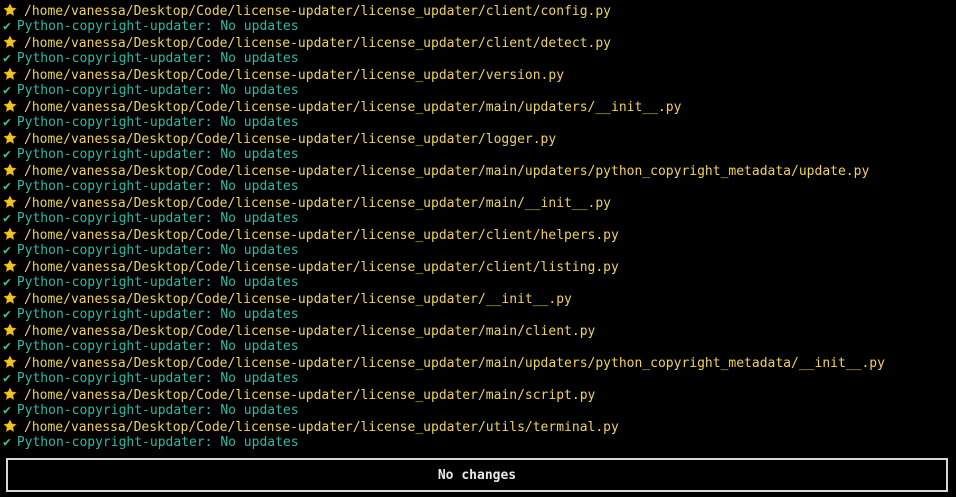 The width and height of the screenshot is (956, 497). I want to click on summary-label: No changes, so click(477, 475).